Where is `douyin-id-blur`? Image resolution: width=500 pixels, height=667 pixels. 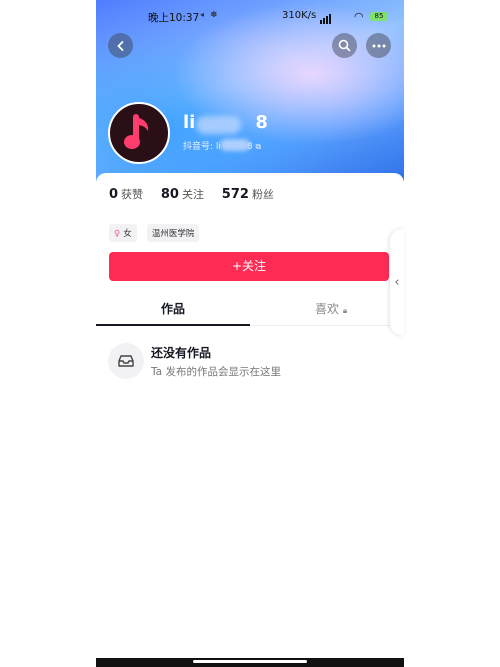
douyin-id-blur is located at coordinates (235, 145).